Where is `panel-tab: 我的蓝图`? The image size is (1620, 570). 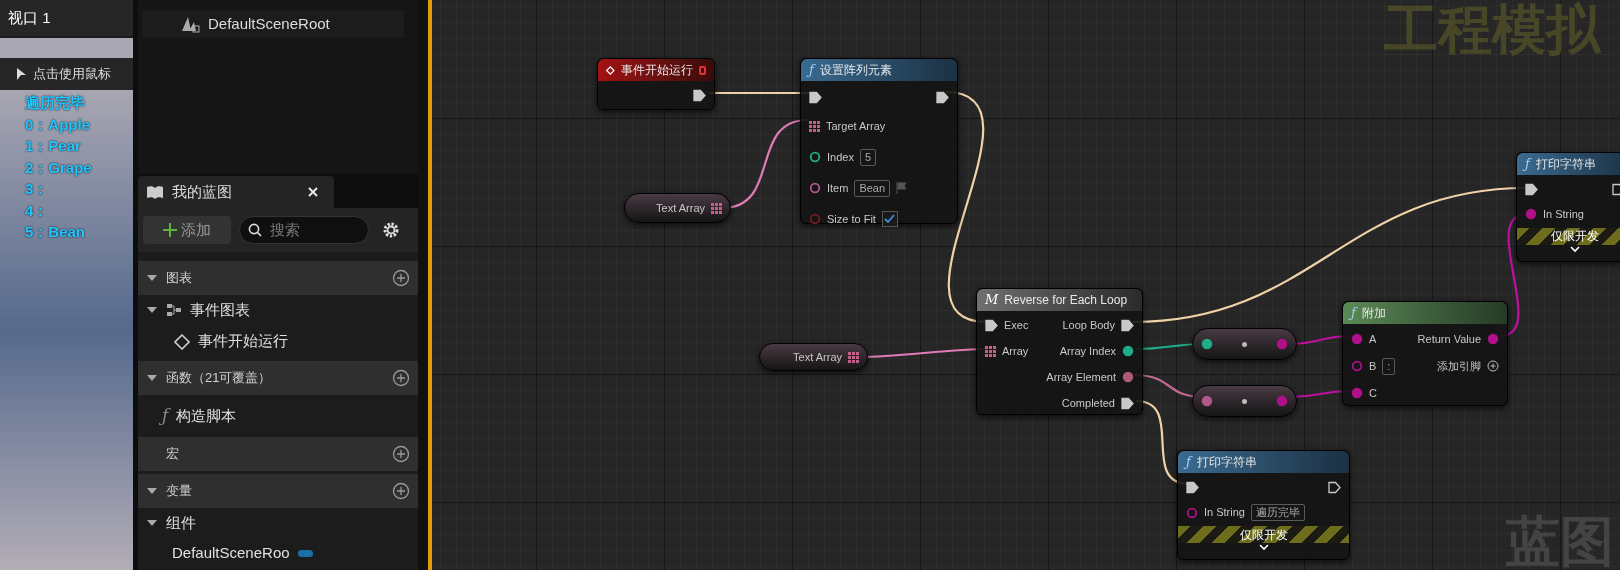
panel-tab: 我的蓝图 is located at coordinates (236, 192).